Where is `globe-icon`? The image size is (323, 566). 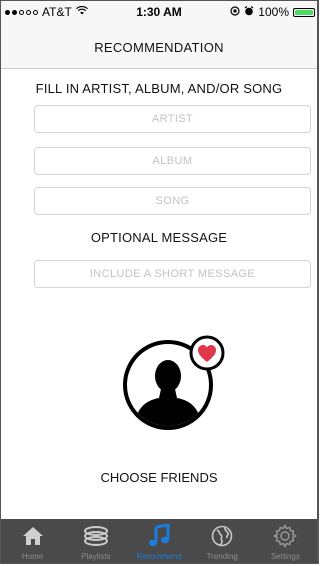 globe-icon is located at coordinates (222, 536).